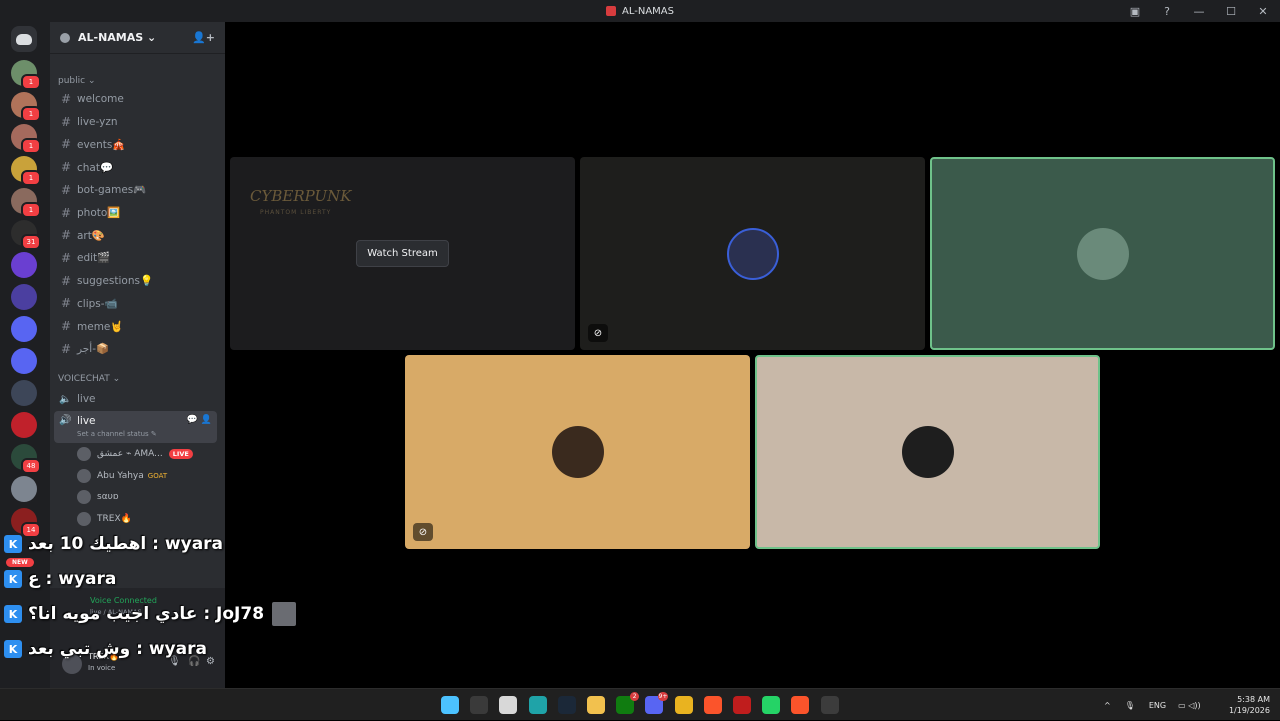 The height and width of the screenshot is (721, 1280). What do you see at coordinates (76, 81) in the screenshot?
I see `category-public: public ⌄` at bounding box center [76, 81].